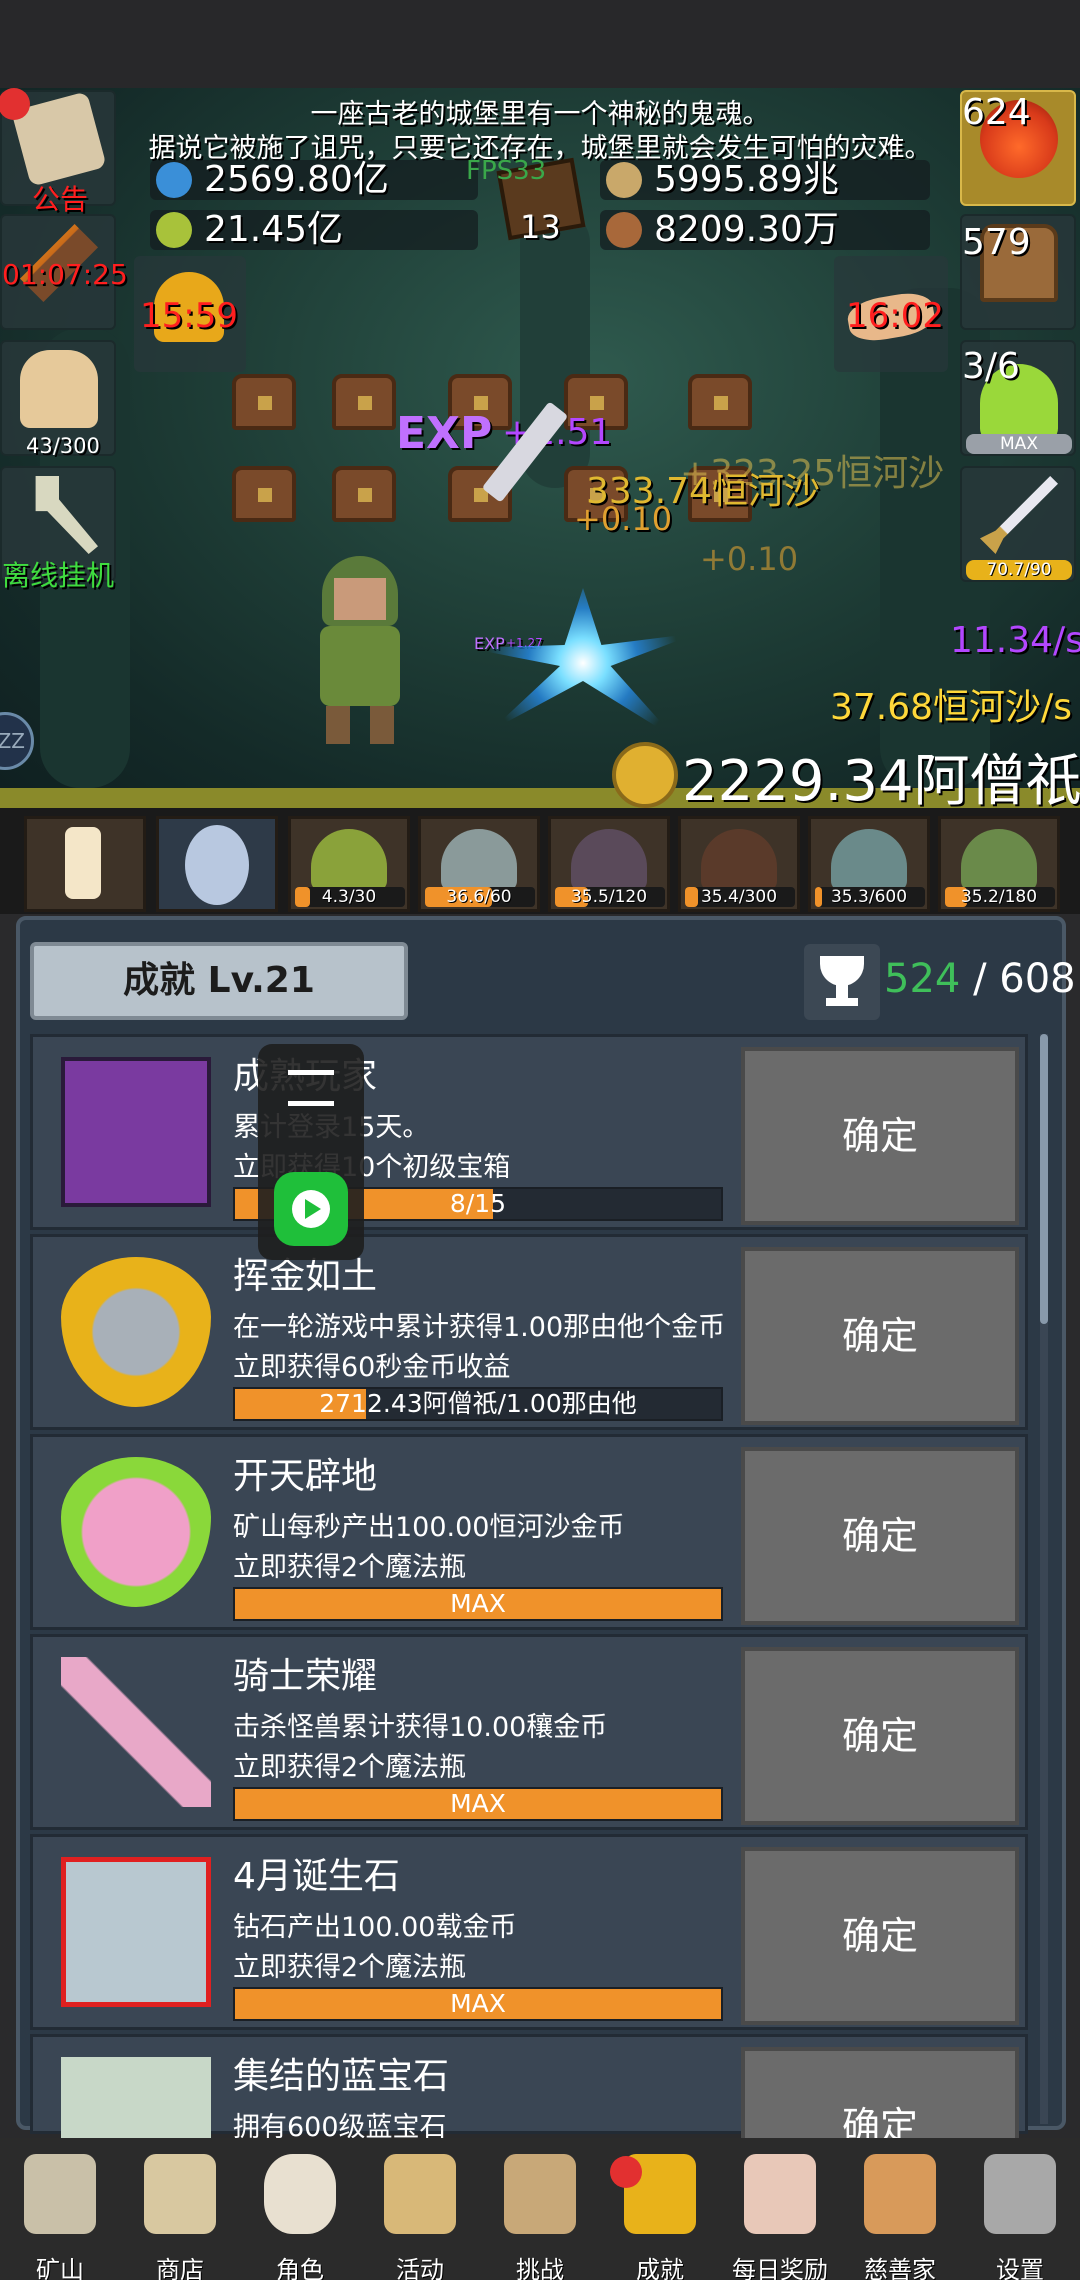 This screenshot has height=2280, width=1080. Describe the element at coordinates (174, 180) in the screenshot. I see `blue-potion-icon` at that location.